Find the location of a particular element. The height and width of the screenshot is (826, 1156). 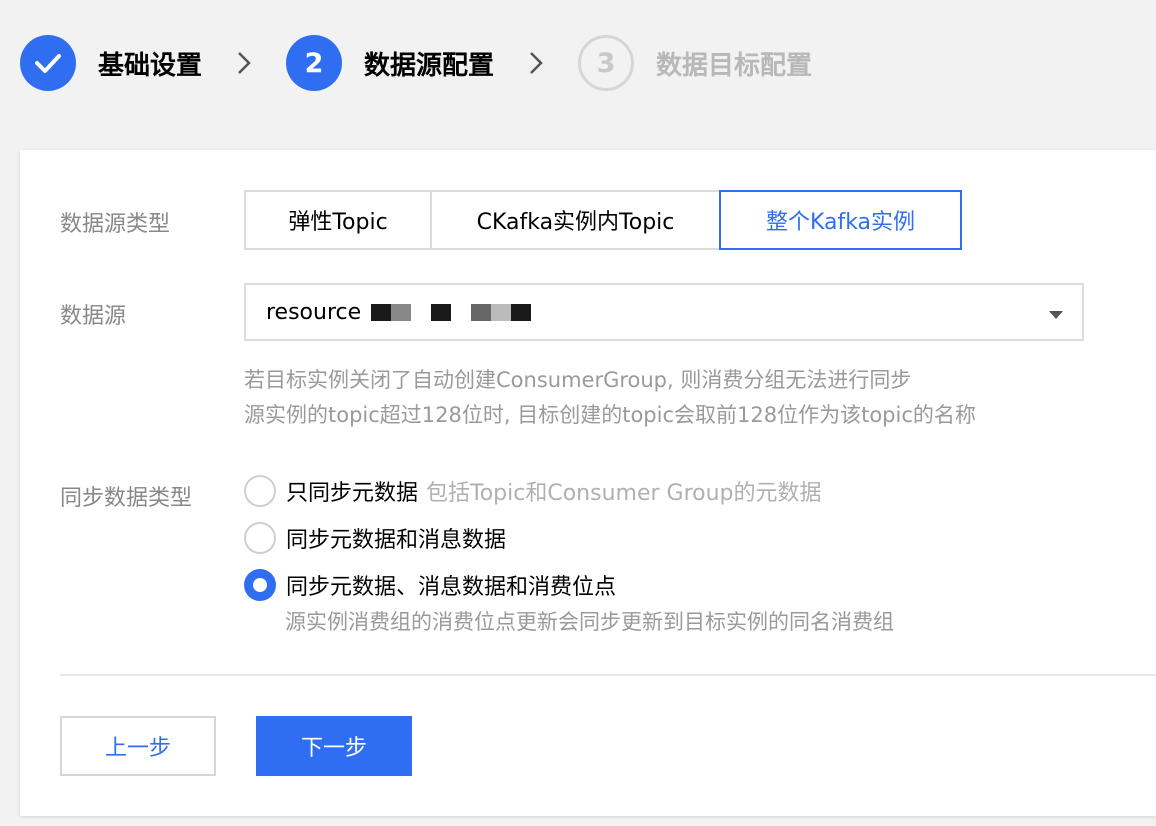

sync-option-metadata: 只同步元数据 包括Topic和Consumer Group的元数据 is located at coordinates (533, 491).